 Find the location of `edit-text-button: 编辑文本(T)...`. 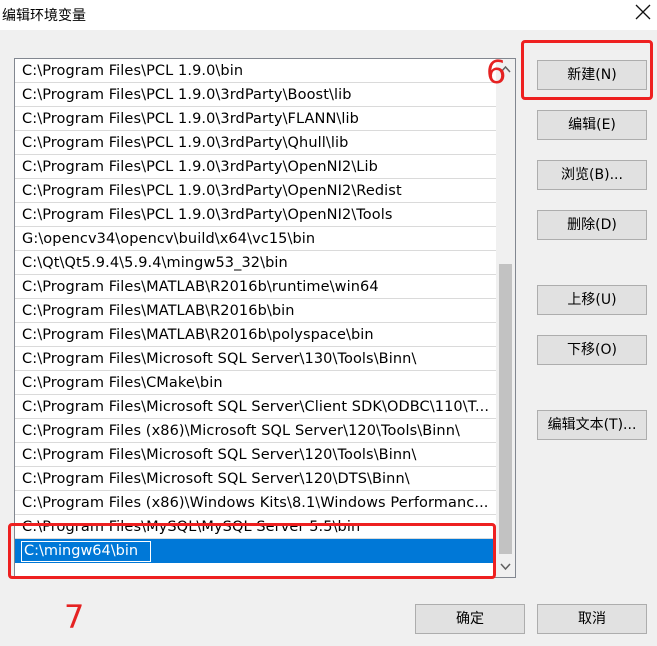

edit-text-button: 编辑文本(T)... is located at coordinates (592, 425).